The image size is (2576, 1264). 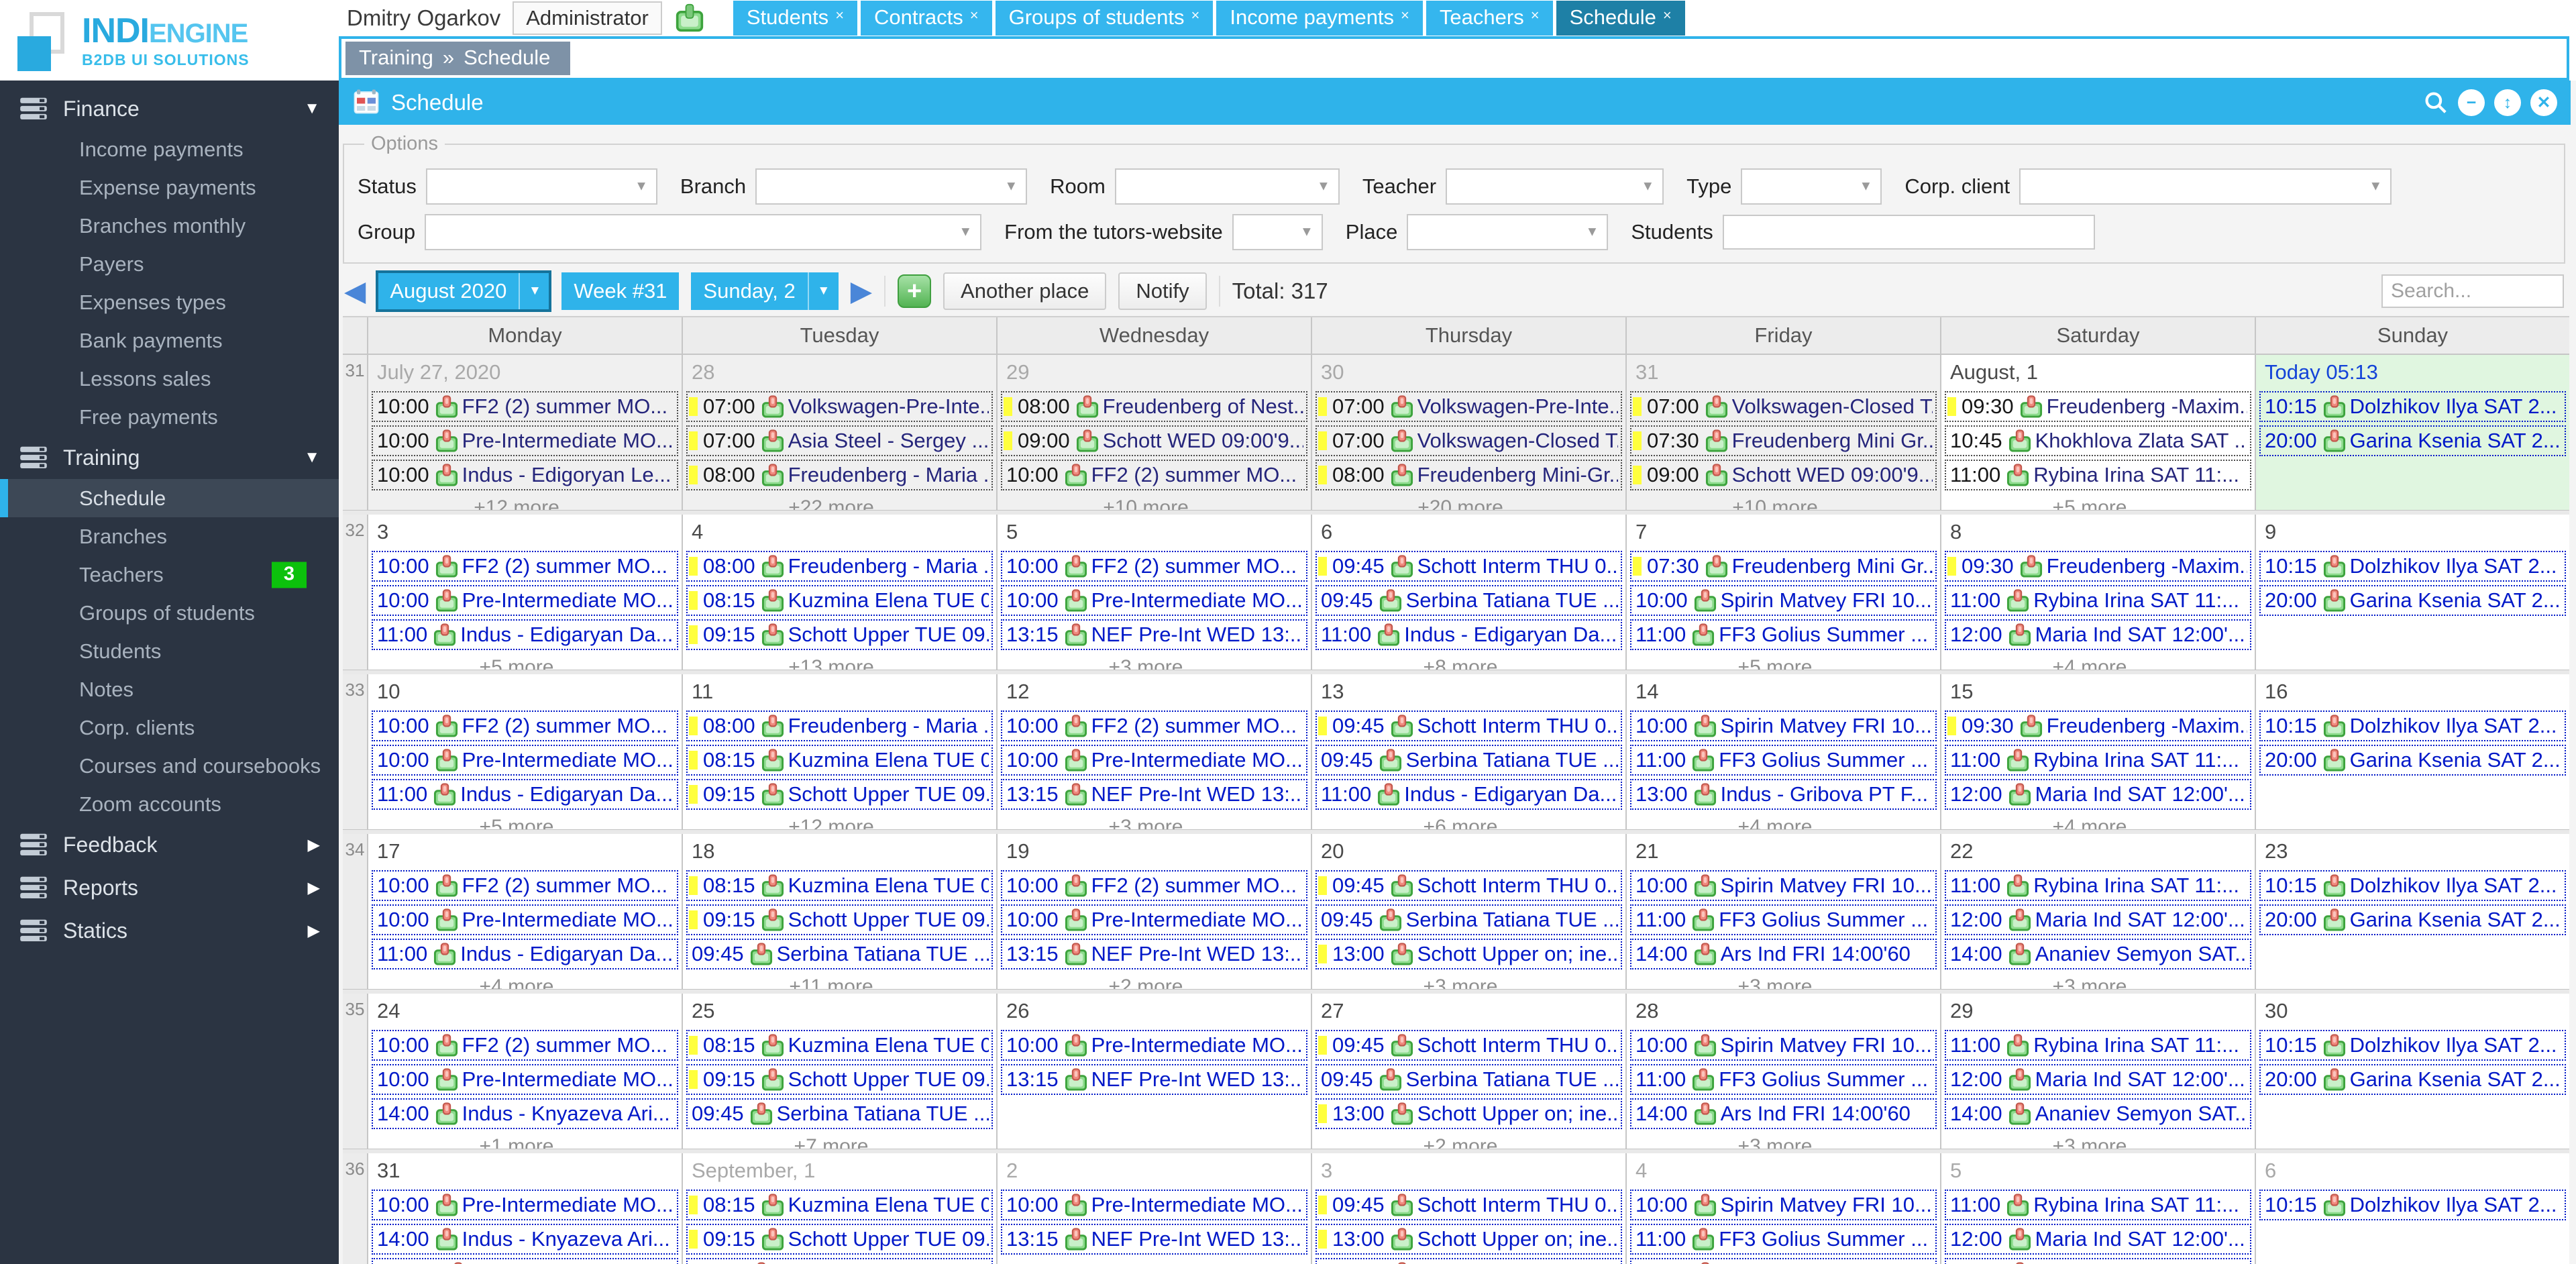 I want to click on sidebar-item: Students, so click(x=169, y=651).